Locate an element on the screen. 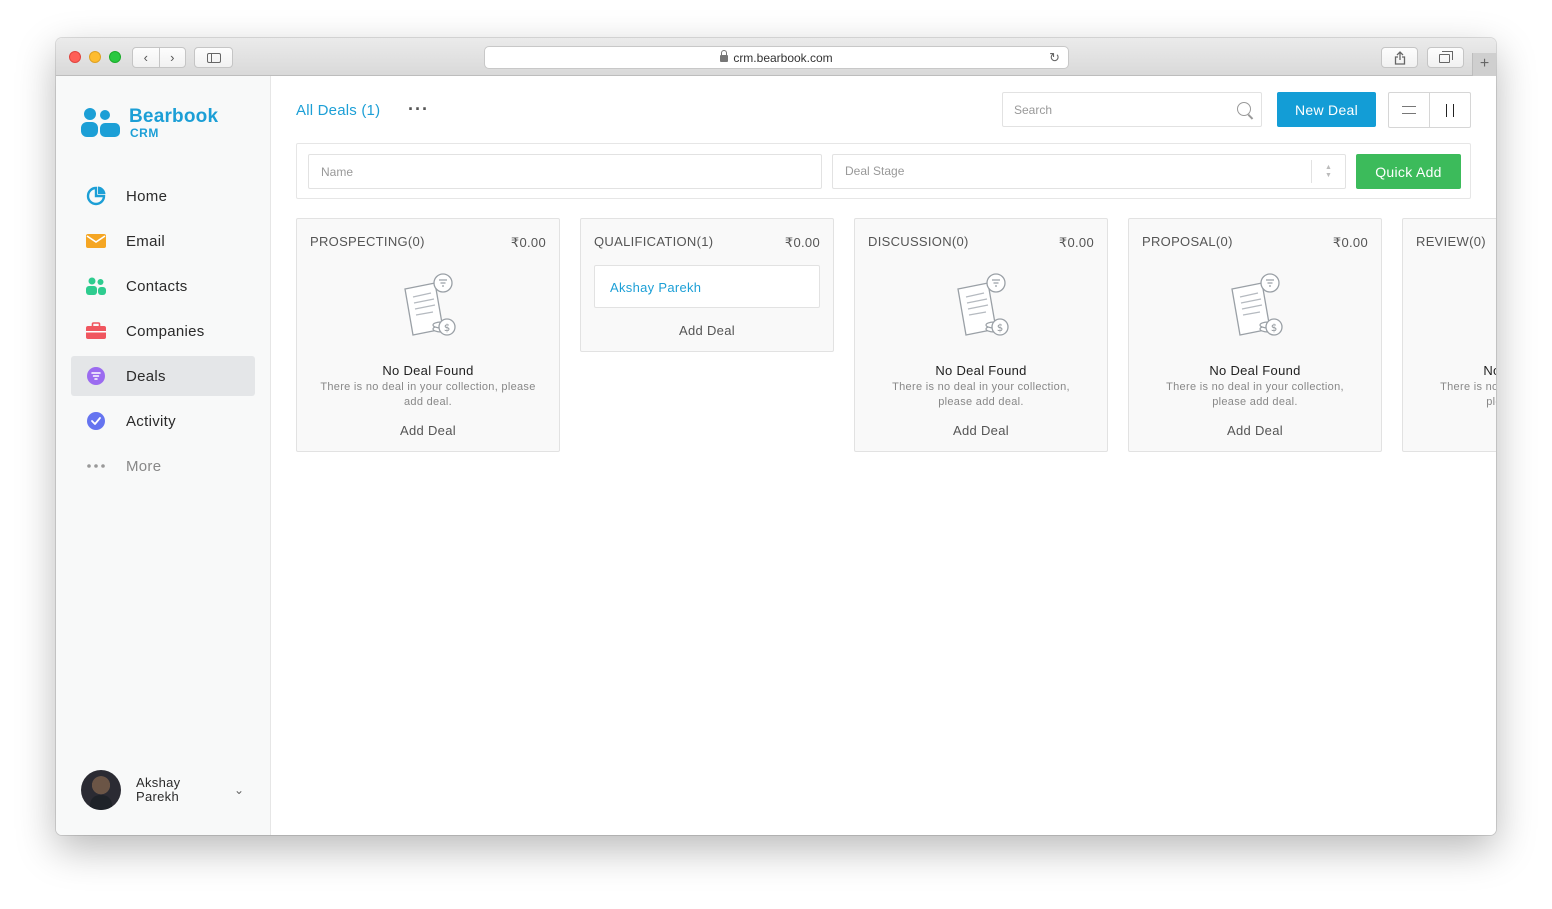  sidebar-item-deals: Deals is located at coordinates (163, 376).